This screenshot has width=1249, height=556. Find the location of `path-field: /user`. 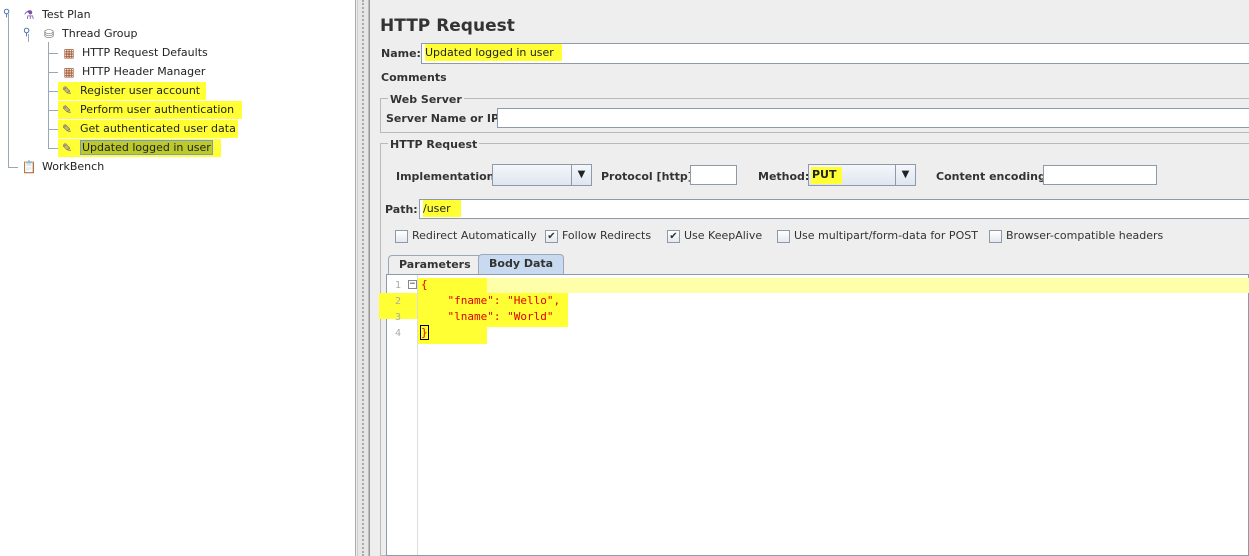

path-field: /user is located at coordinates (834, 209).